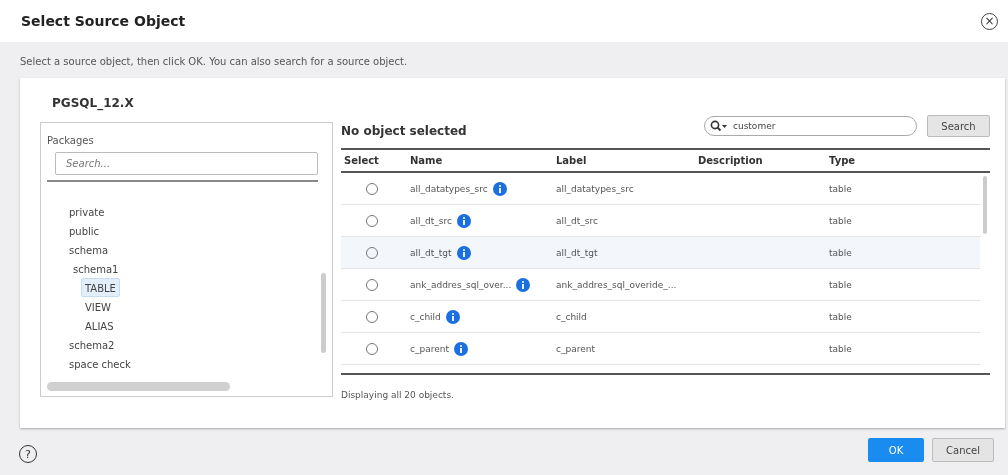  I want to click on column-header: Select, so click(361, 160).